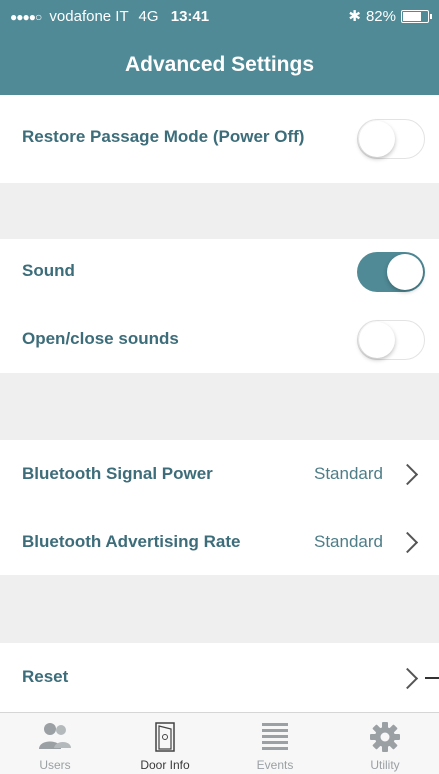 This screenshot has height=774, width=439. I want to click on setting-row-restore-passage: Restore Passage Mode (Power Off), so click(219, 139).